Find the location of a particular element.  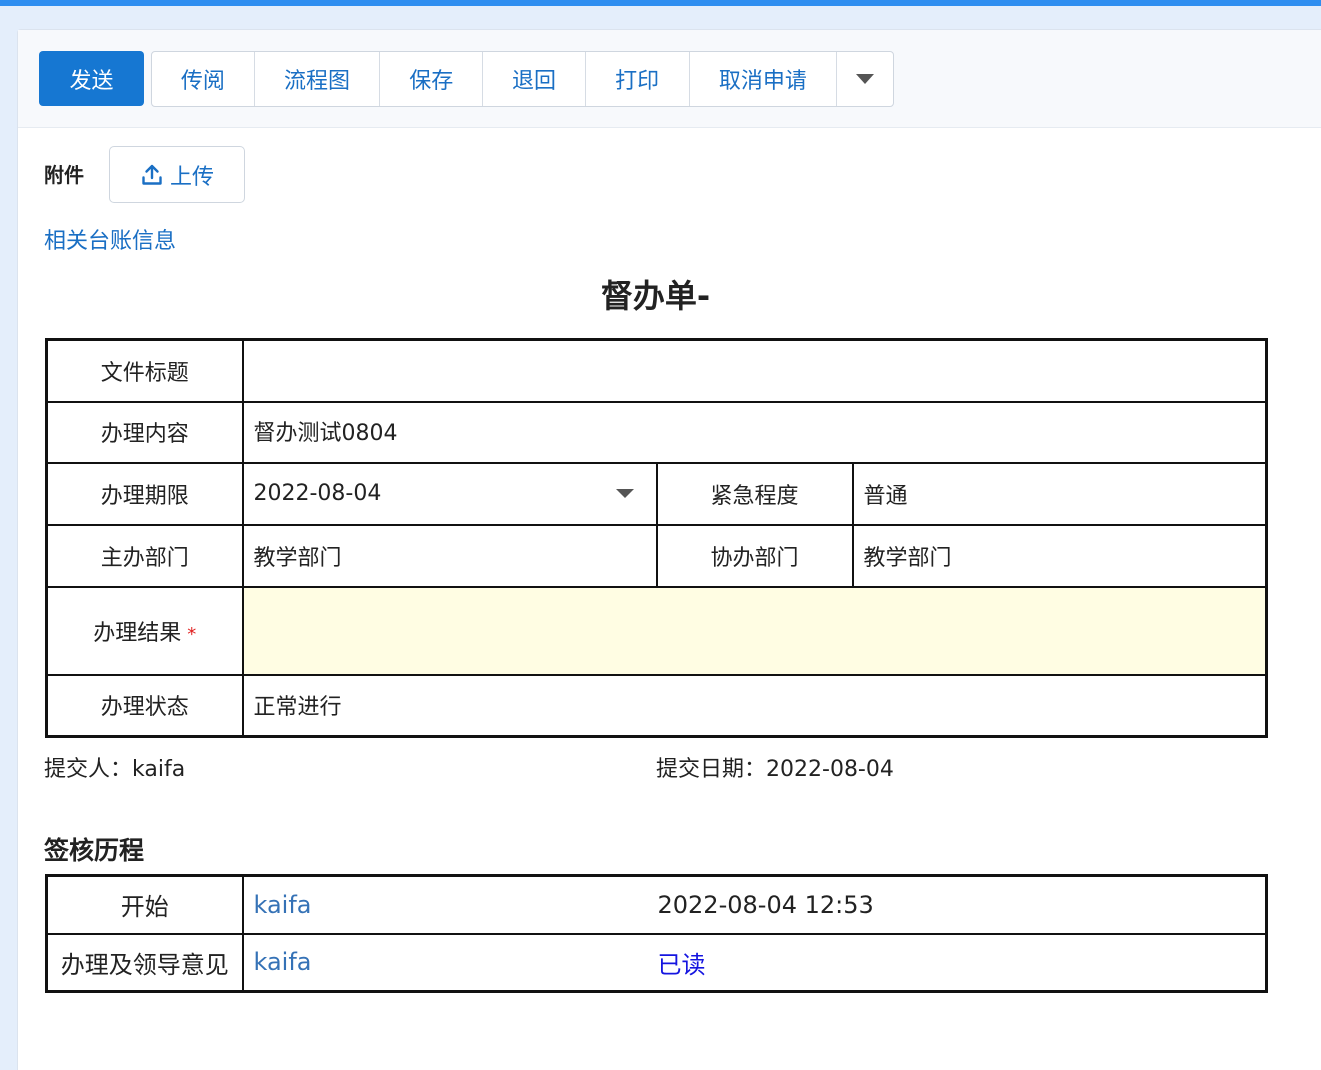

content-field: 督办测试0804 is located at coordinates (754, 432).